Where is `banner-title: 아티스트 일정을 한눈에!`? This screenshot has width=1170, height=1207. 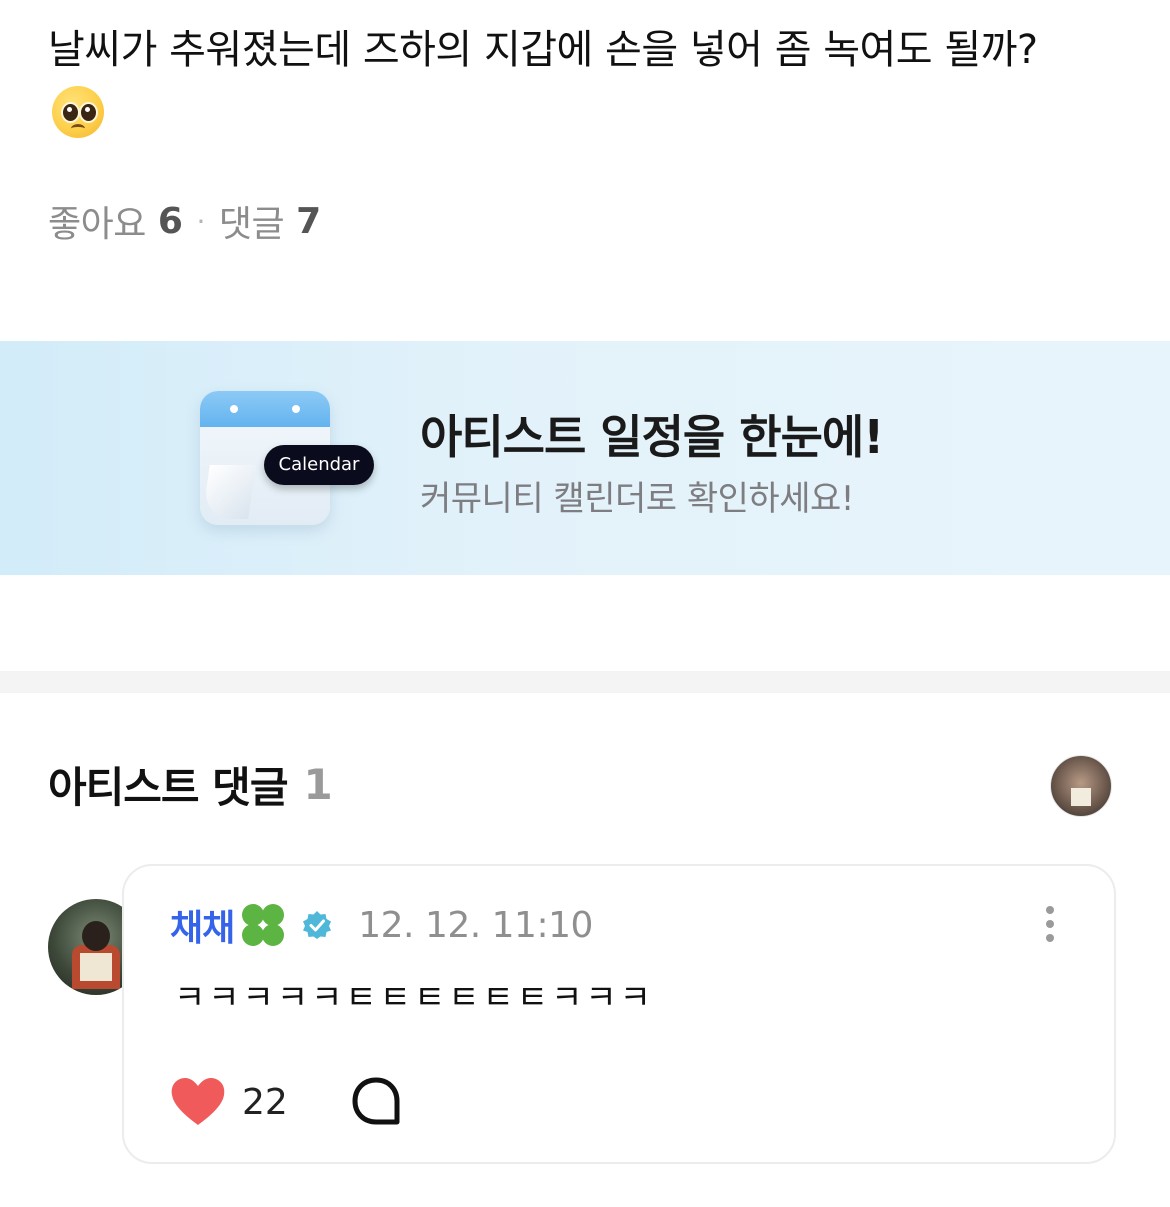
banner-title: 아티스트 일정을 한눈에! is located at coordinates (652, 437).